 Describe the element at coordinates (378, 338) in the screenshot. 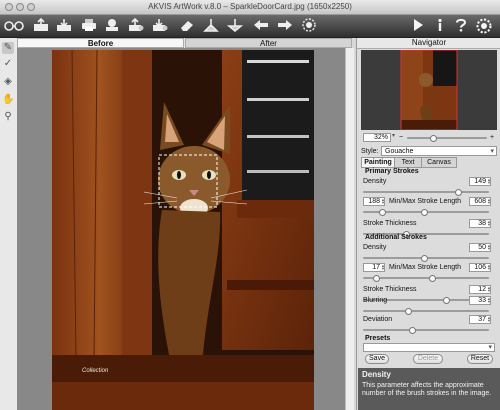

I see `presets-title: Presets` at that location.